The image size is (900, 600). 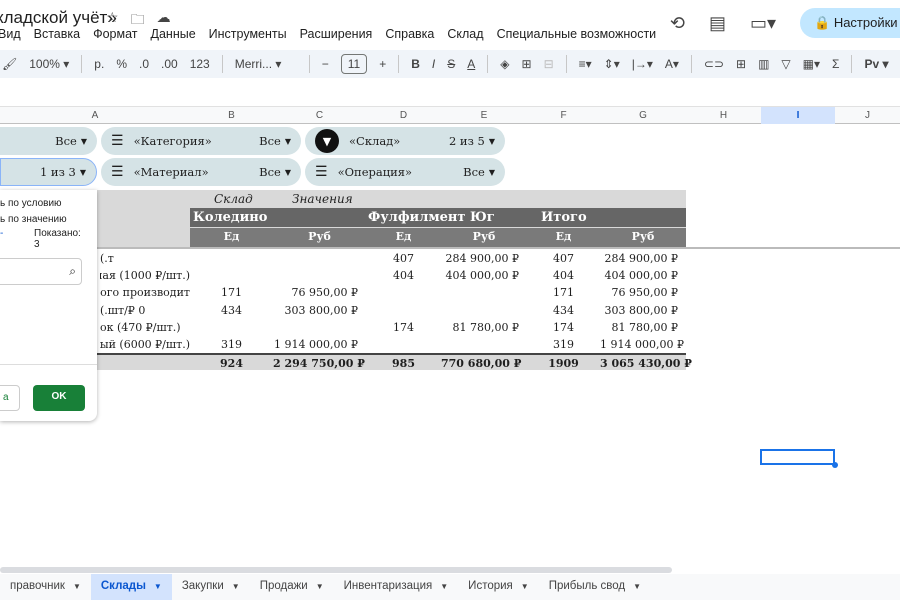 I want to click on cell: 924, so click(x=231, y=363).